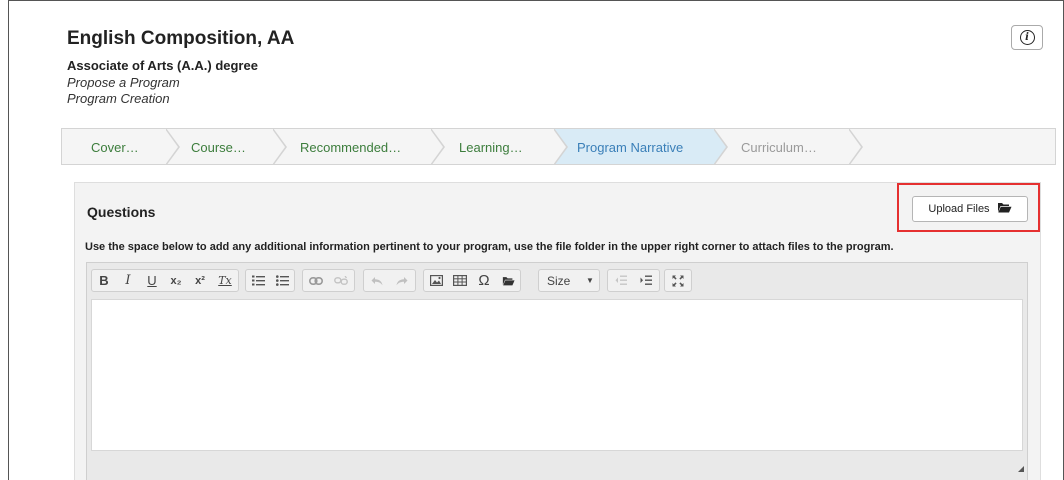  I want to click on size-label: Size, so click(559, 280).